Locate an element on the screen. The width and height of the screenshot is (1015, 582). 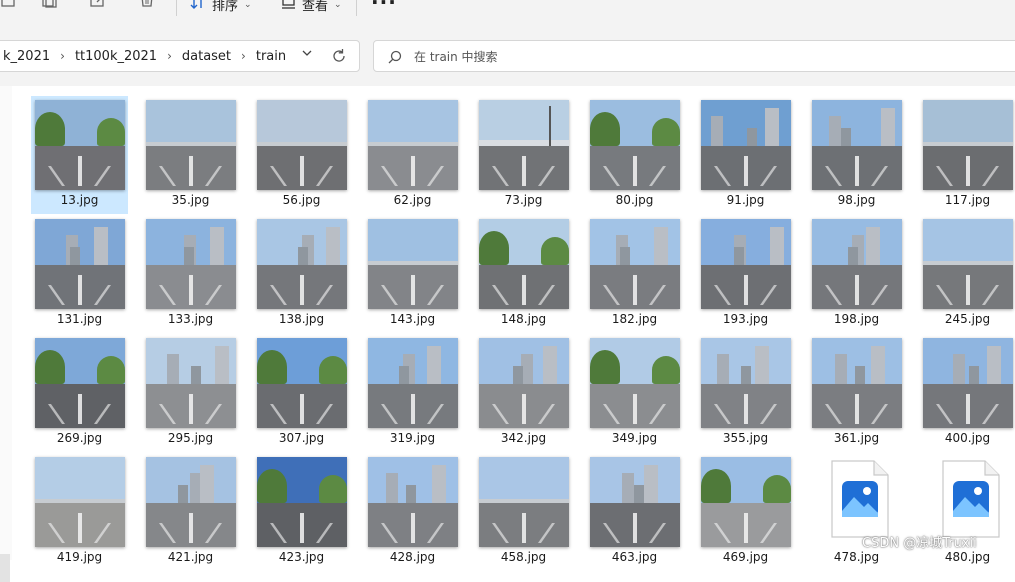
file-name: 480.jpg is located at coordinates (967, 557).